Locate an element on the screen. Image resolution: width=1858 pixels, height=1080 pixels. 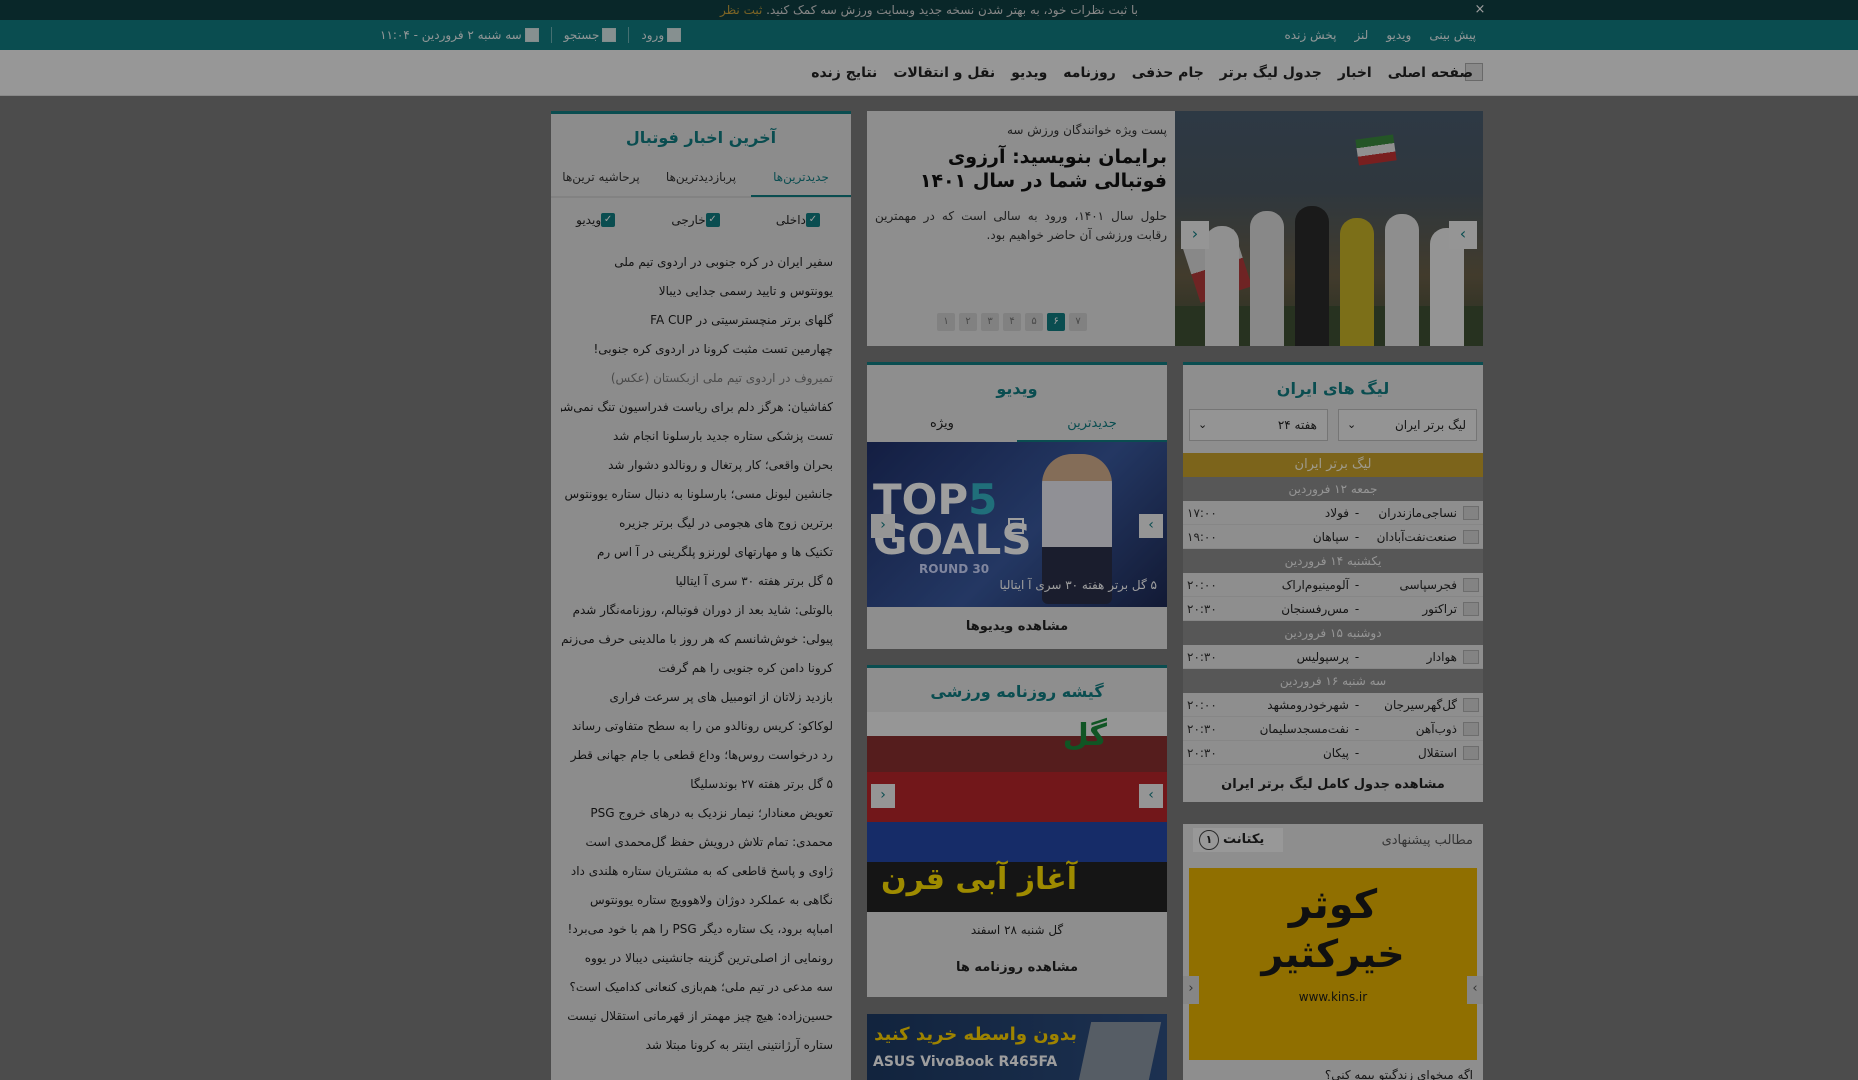
week-select: هفته ۲۴ ⌄ is located at coordinates (1258, 425).